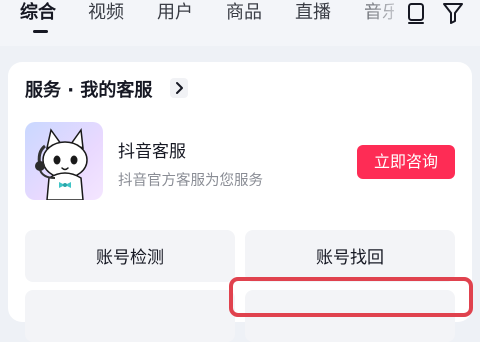 Image resolution: width=480 pixels, height=342 pixels. I want to click on cat-mascot-icon, so click(61, 163).